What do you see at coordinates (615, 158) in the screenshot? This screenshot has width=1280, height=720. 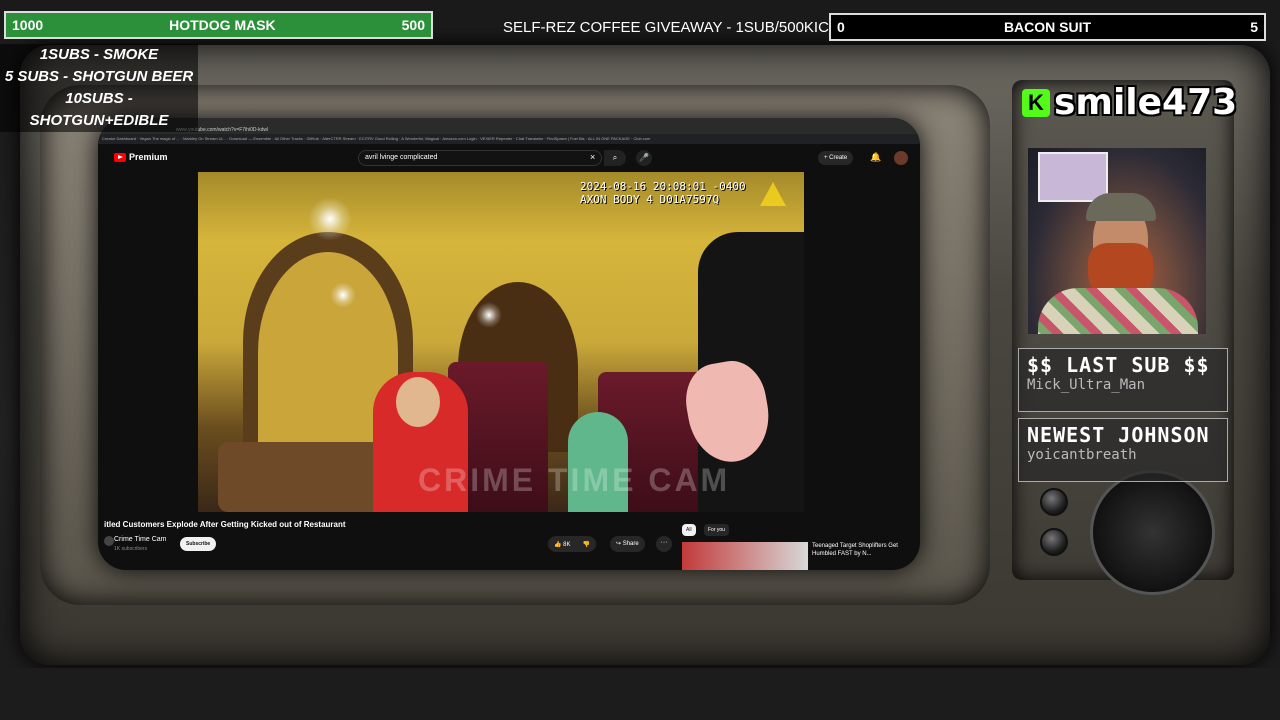 I see `search-button: ⌕` at bounding box center [615, 158].